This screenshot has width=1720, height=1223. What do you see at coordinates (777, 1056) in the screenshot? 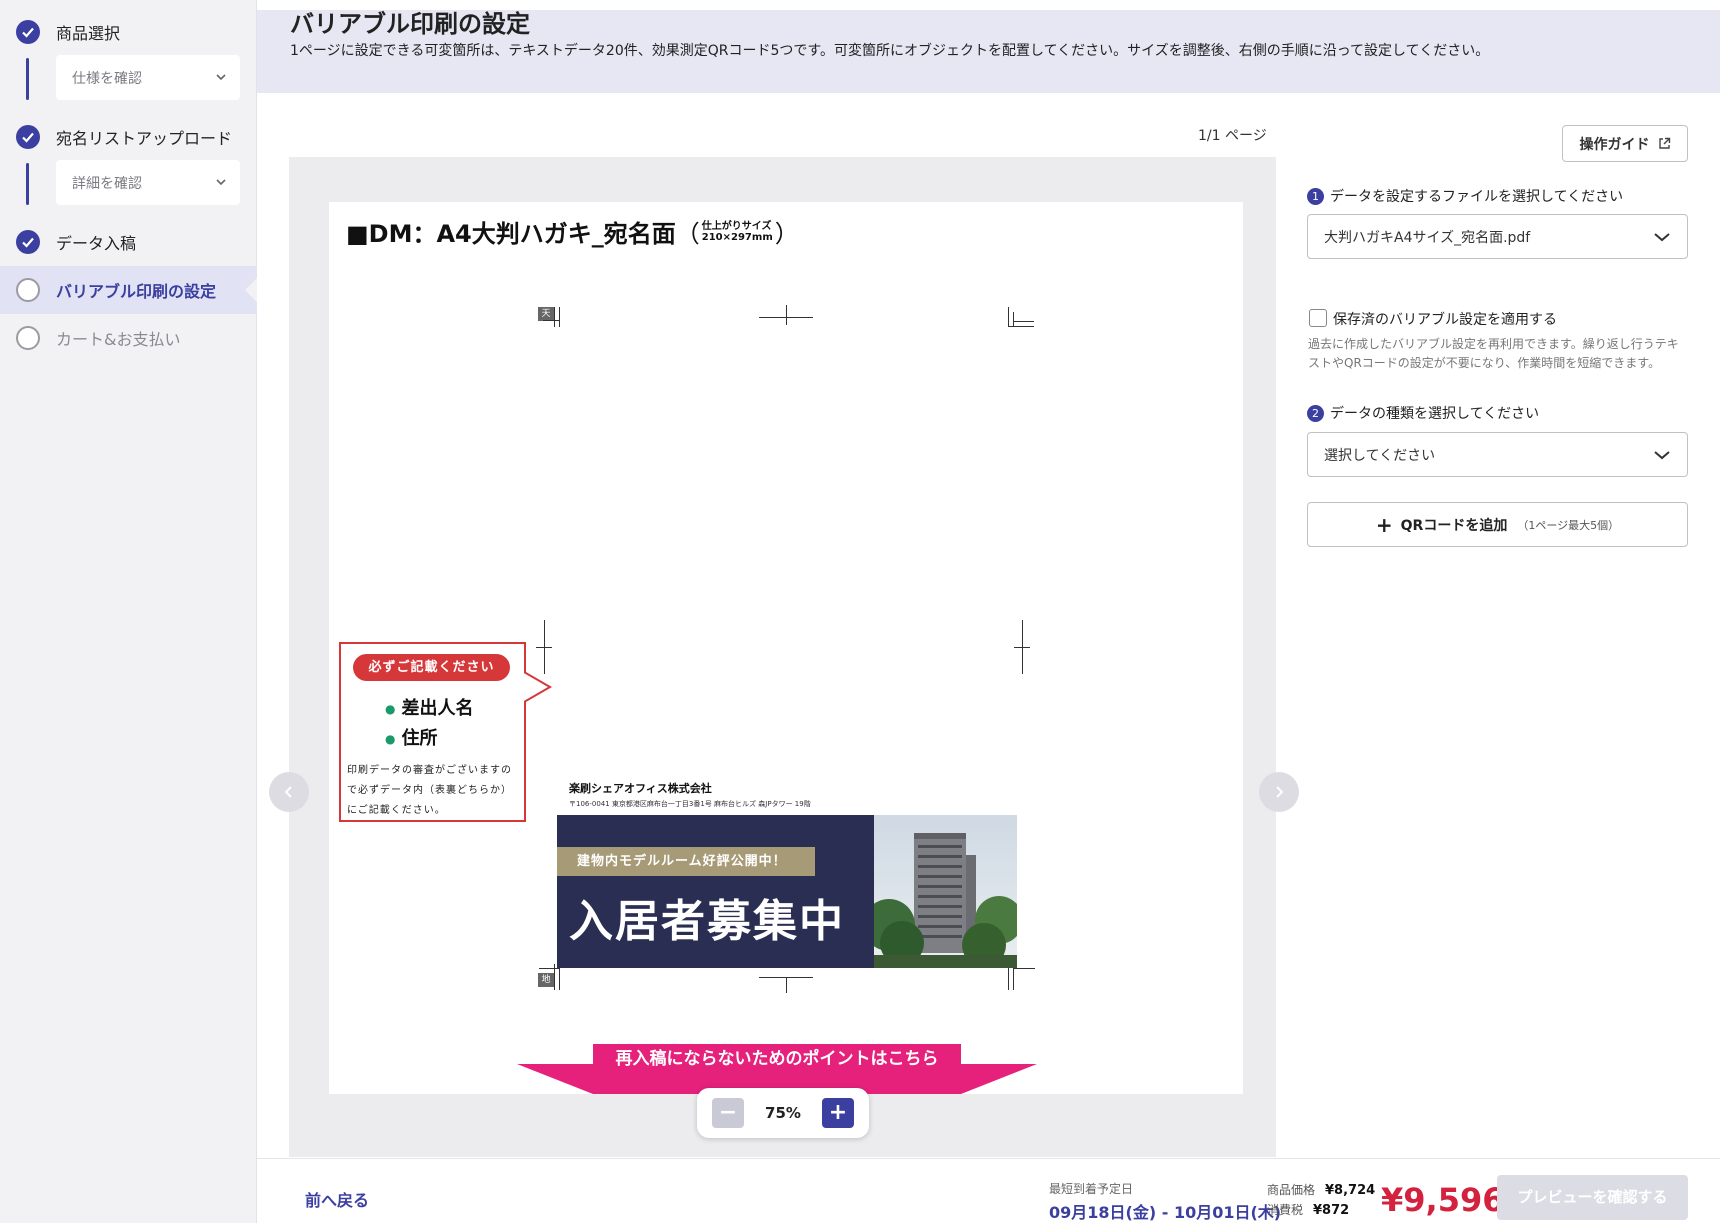
I see `resubmit-tips-text: 再入稿にならないためのポイントはこちら` at bounding box center [777, 1056].